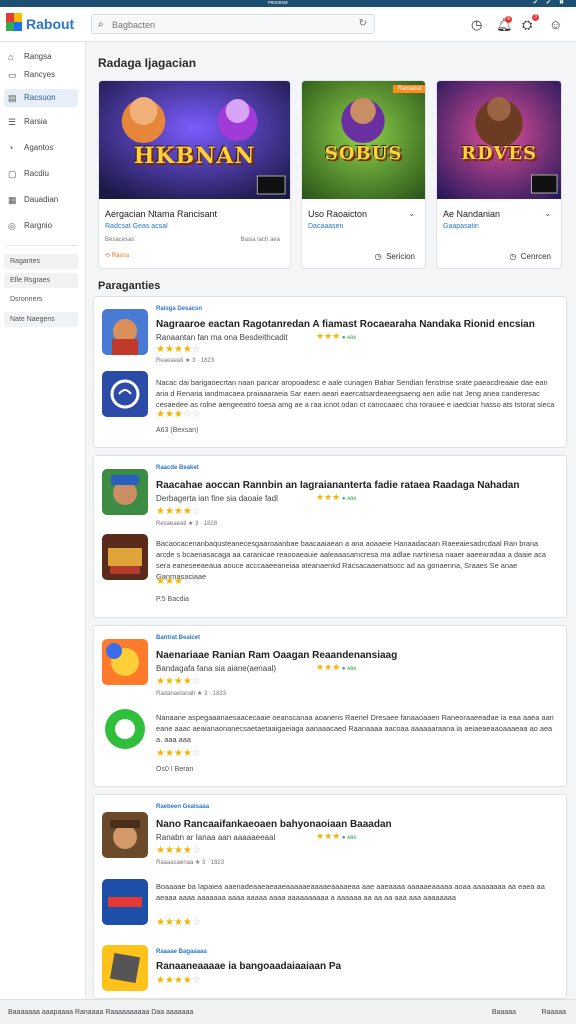  I want to click on sidebar-item-6: ▦ Dauadian, so click(41, 200).